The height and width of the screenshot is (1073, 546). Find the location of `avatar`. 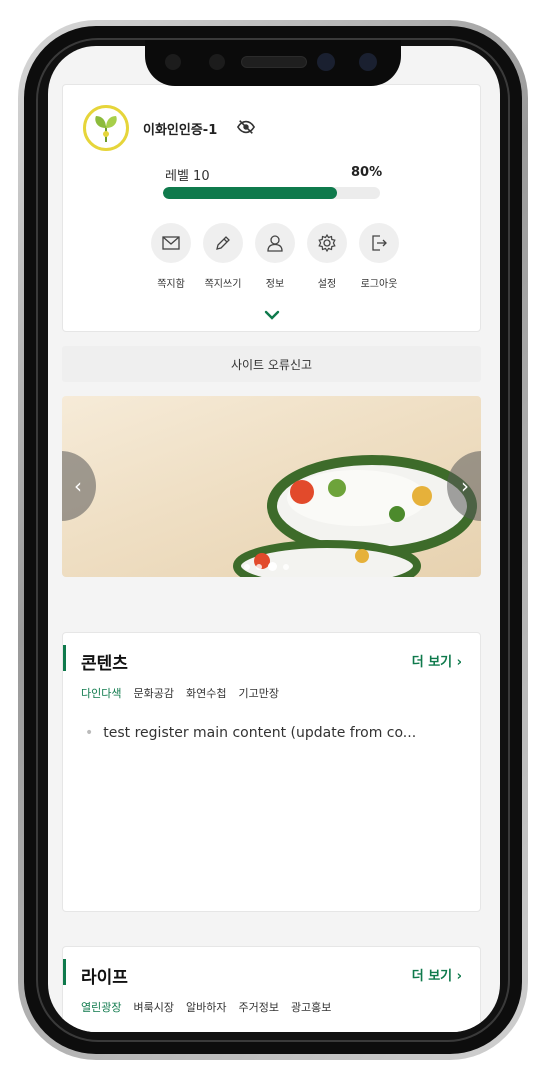

avatar is located at coordinates (106, 128).